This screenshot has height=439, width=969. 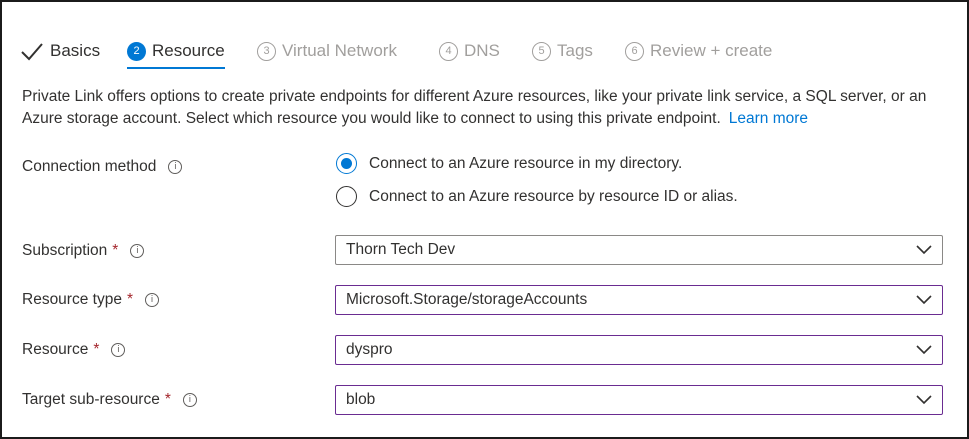 I want to click on tab-dns: 4 DNS, so click(x=469, y=51).